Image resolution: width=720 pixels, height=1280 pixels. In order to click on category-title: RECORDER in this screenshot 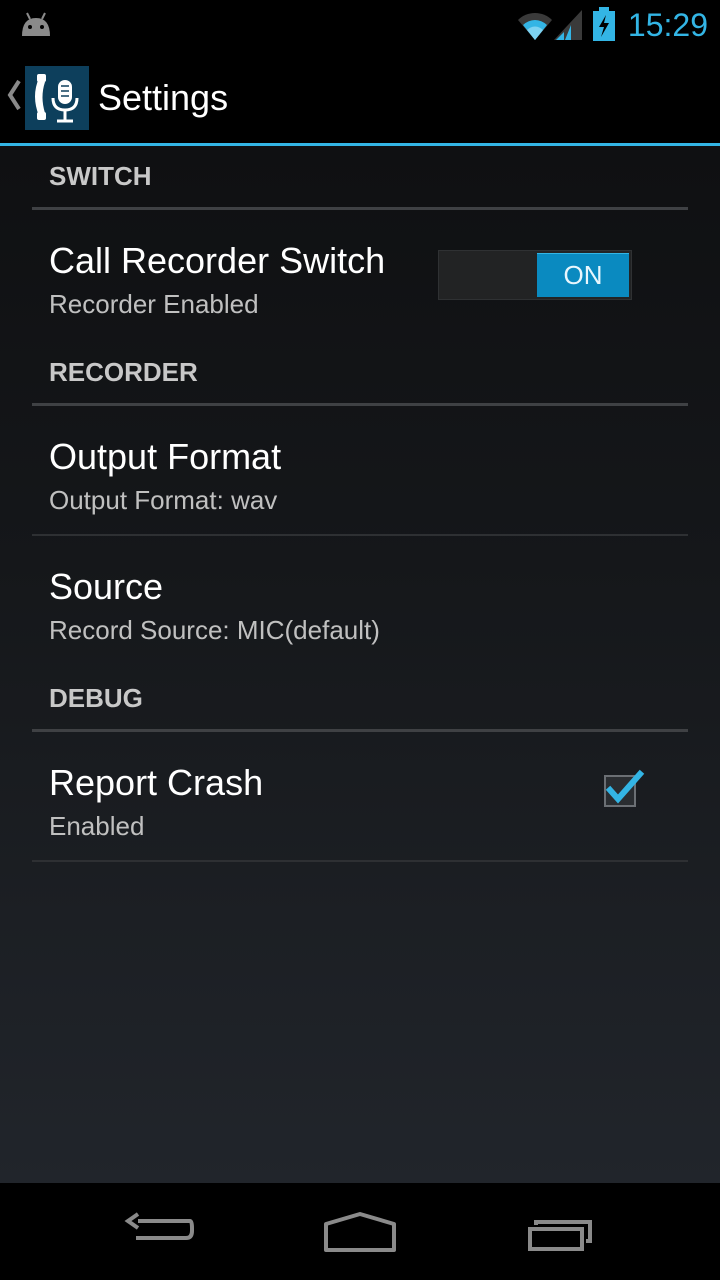, I will do `click(123, 372)`.